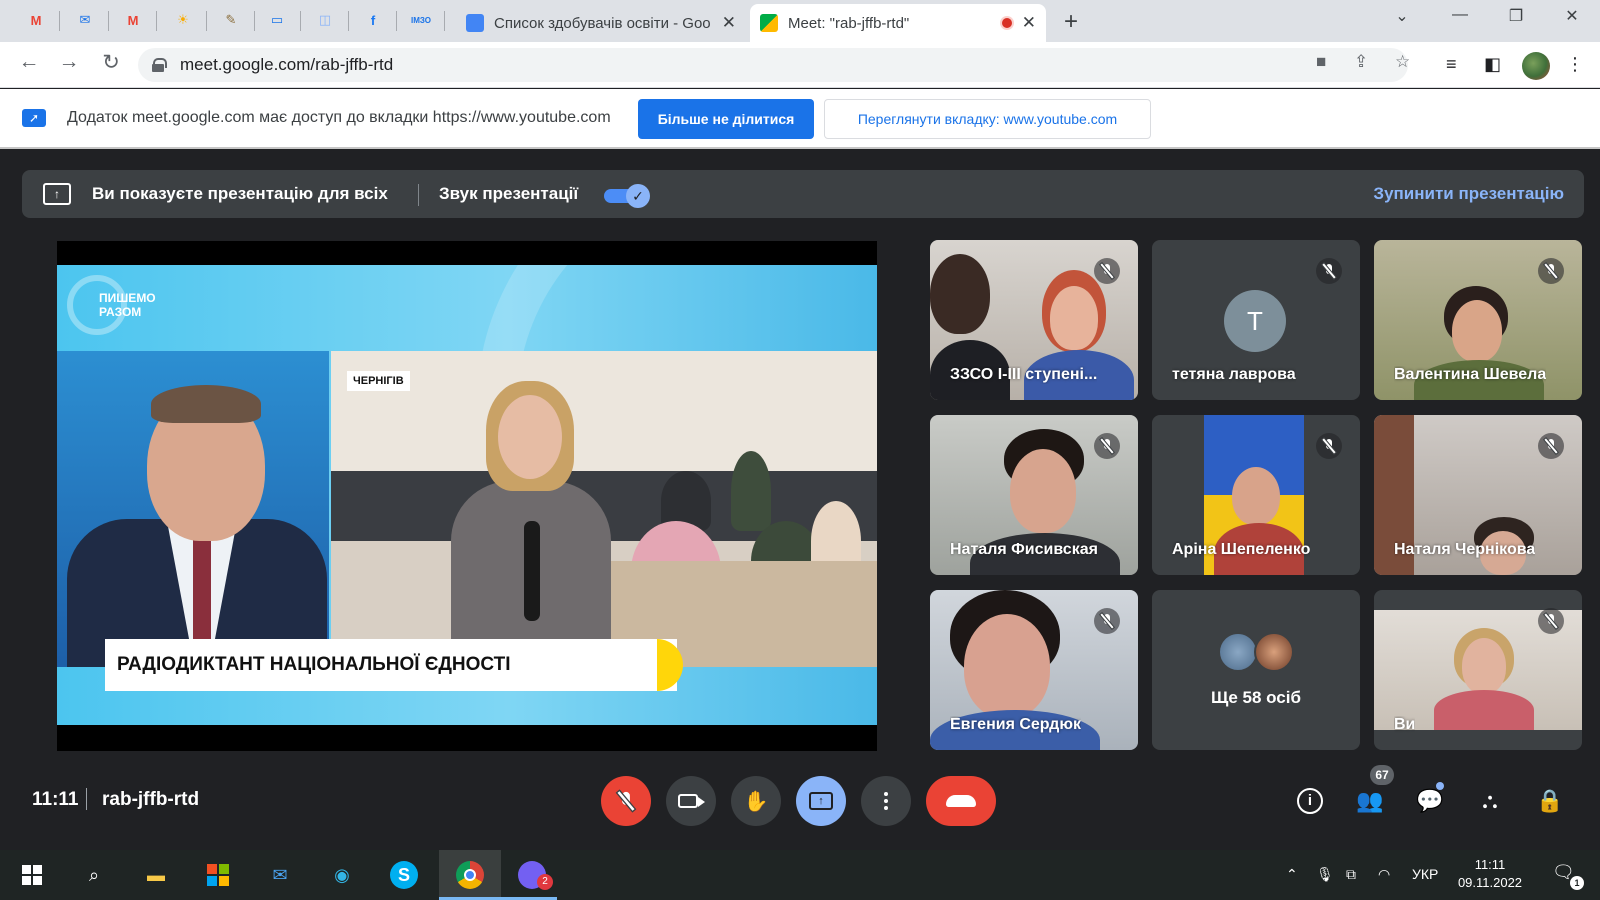 Image resolution: width=1600 pixels, height=900 pixels. I want to click on reporter-face, so click(530, 437).